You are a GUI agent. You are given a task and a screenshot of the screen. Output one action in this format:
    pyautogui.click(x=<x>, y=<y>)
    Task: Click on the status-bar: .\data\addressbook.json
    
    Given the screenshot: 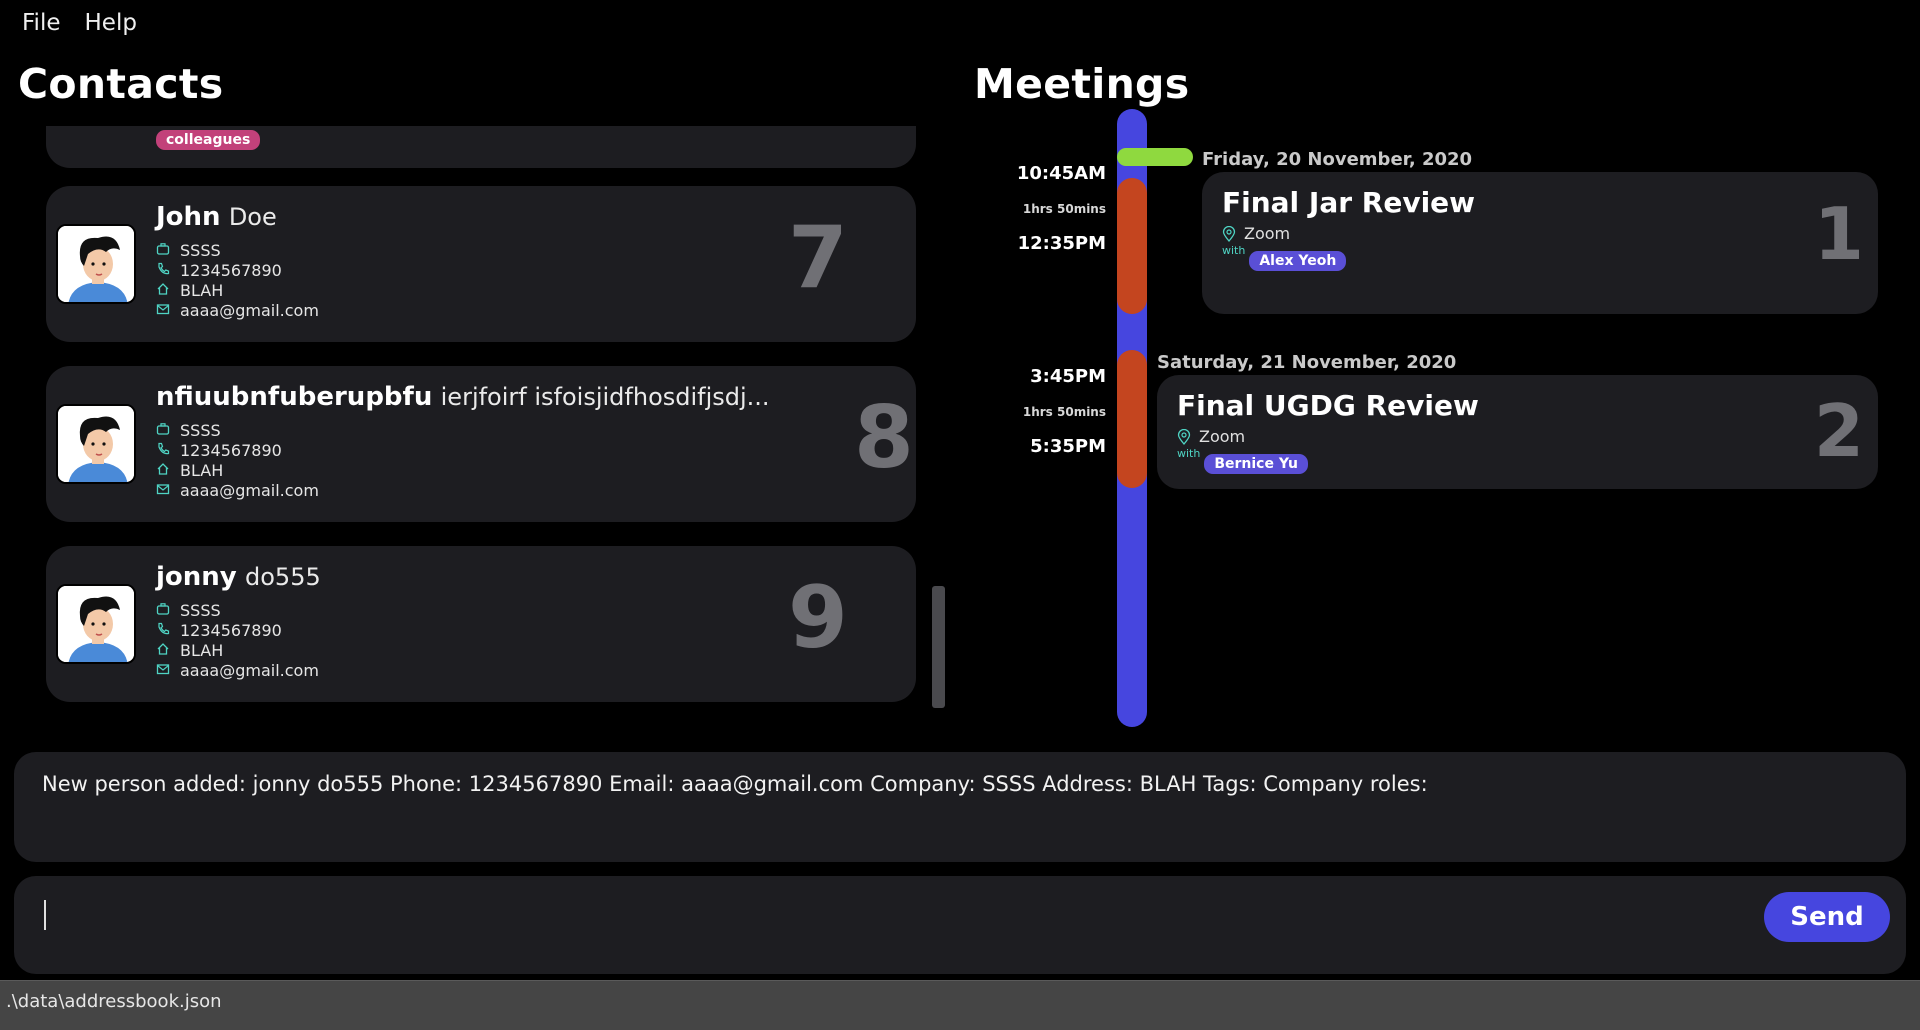 What is the action you would take?
    pyautogui.click(x=960, y=1005)
    